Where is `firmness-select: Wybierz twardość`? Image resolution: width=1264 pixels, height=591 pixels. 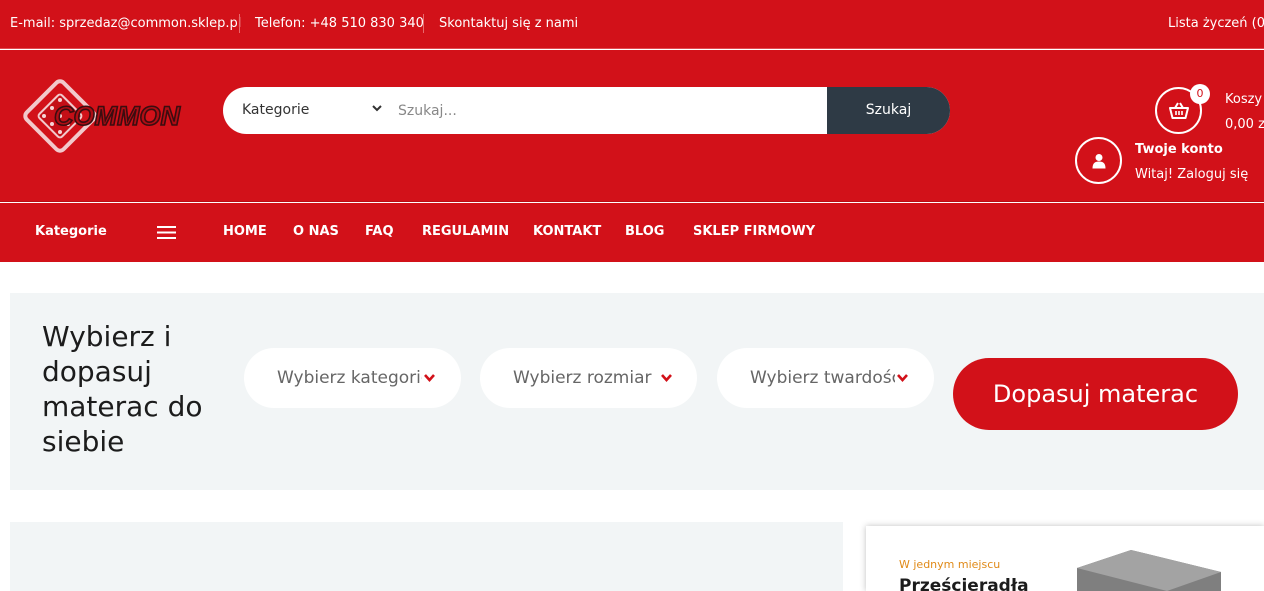
firmness-select: Wybierz twardość is located at coordinates (825, 378).